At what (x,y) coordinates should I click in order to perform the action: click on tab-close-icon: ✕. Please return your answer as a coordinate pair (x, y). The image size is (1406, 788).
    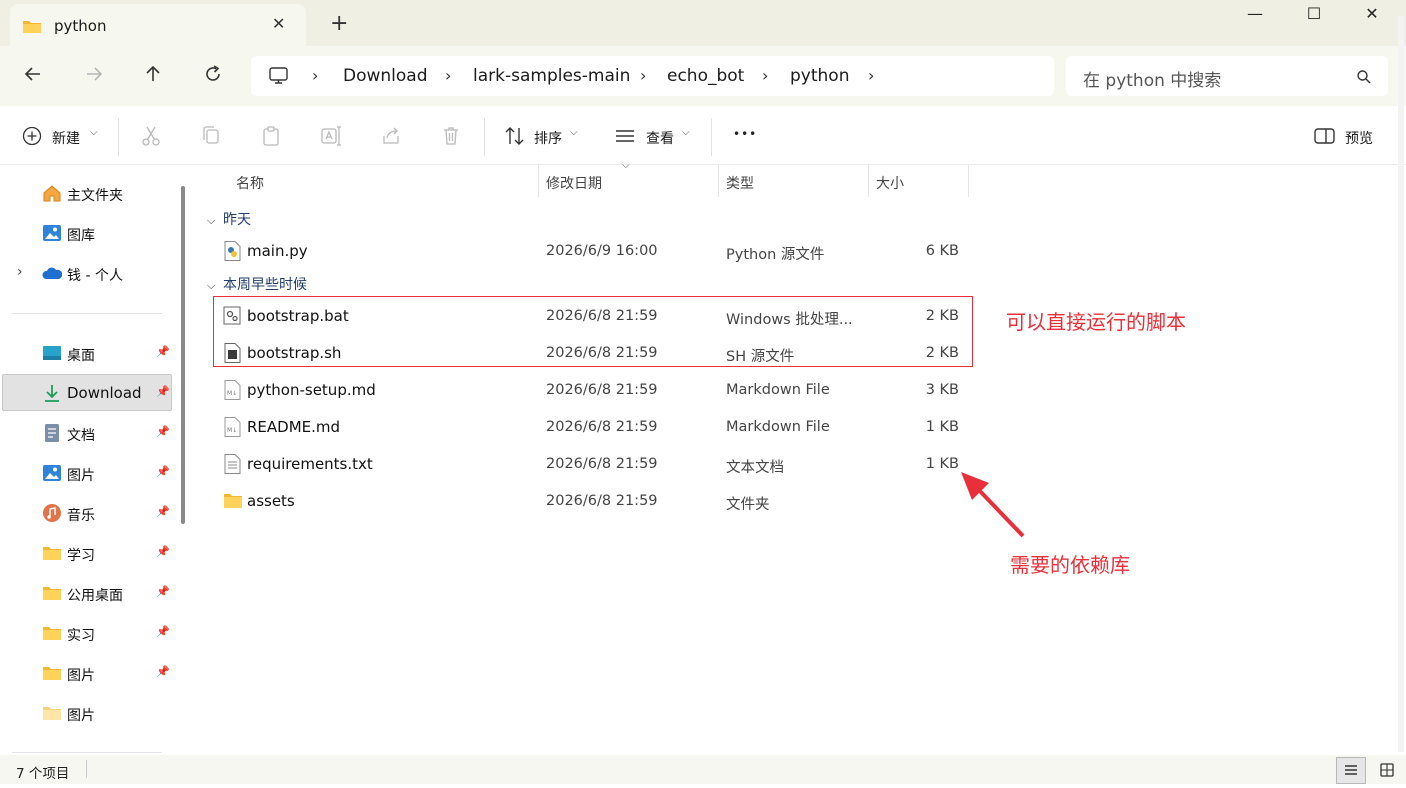
    Looking at the image, I should click on (278, 23).